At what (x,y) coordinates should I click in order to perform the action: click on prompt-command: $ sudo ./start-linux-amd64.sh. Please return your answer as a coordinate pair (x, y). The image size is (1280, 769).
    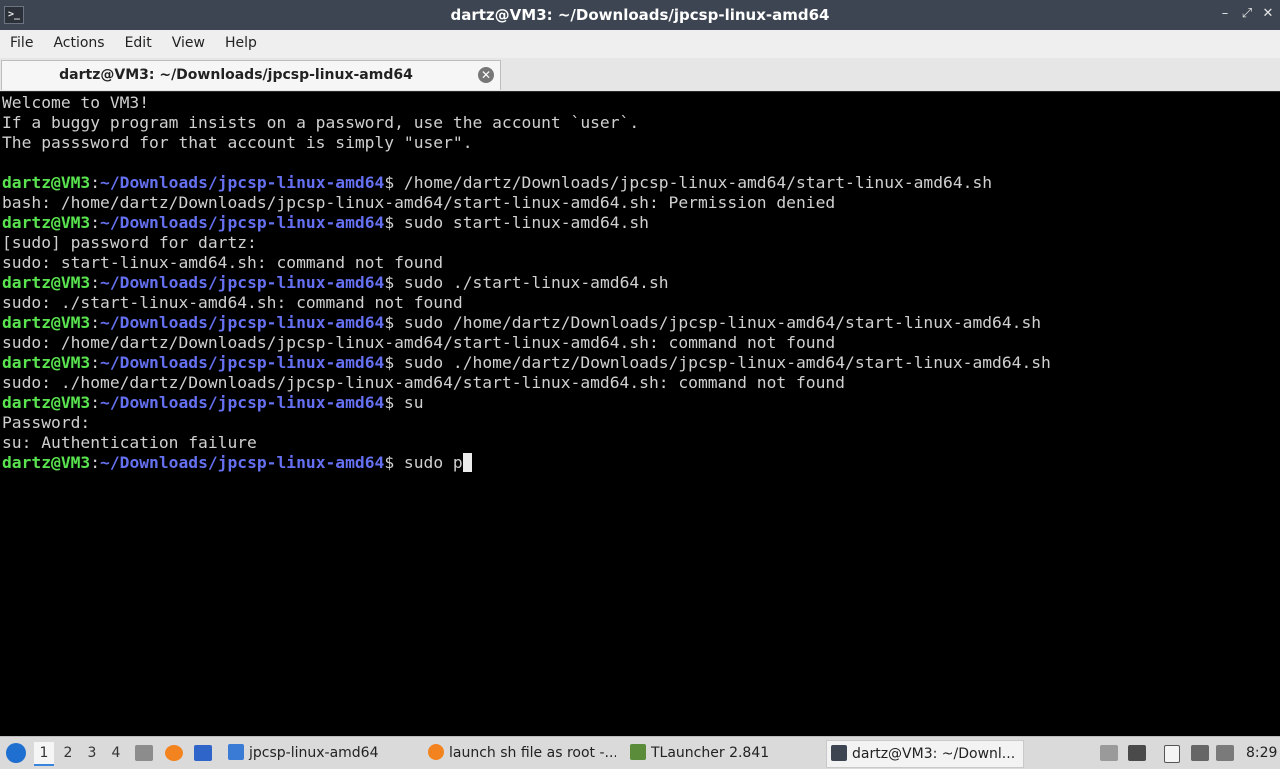
    Looking at the image, I should click on (526, 282).